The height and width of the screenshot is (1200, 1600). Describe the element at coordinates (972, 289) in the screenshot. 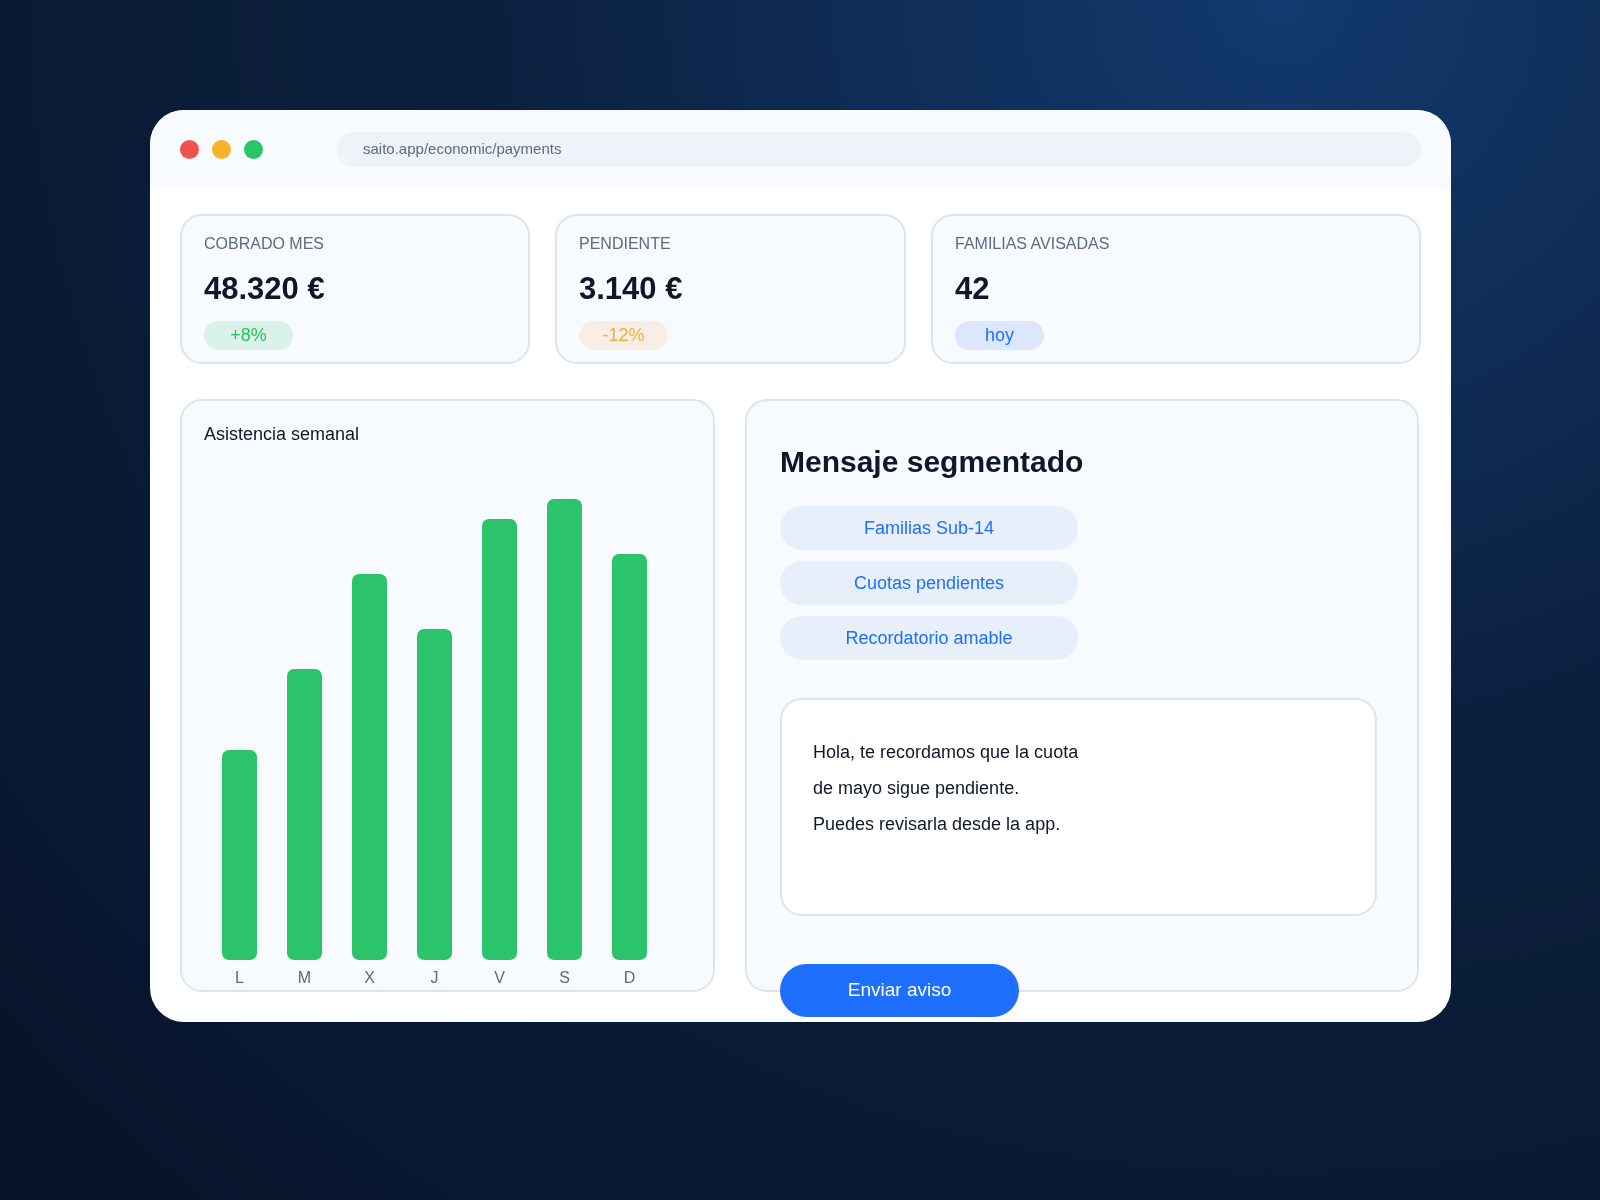

I see `stat-value: 42` at that location.